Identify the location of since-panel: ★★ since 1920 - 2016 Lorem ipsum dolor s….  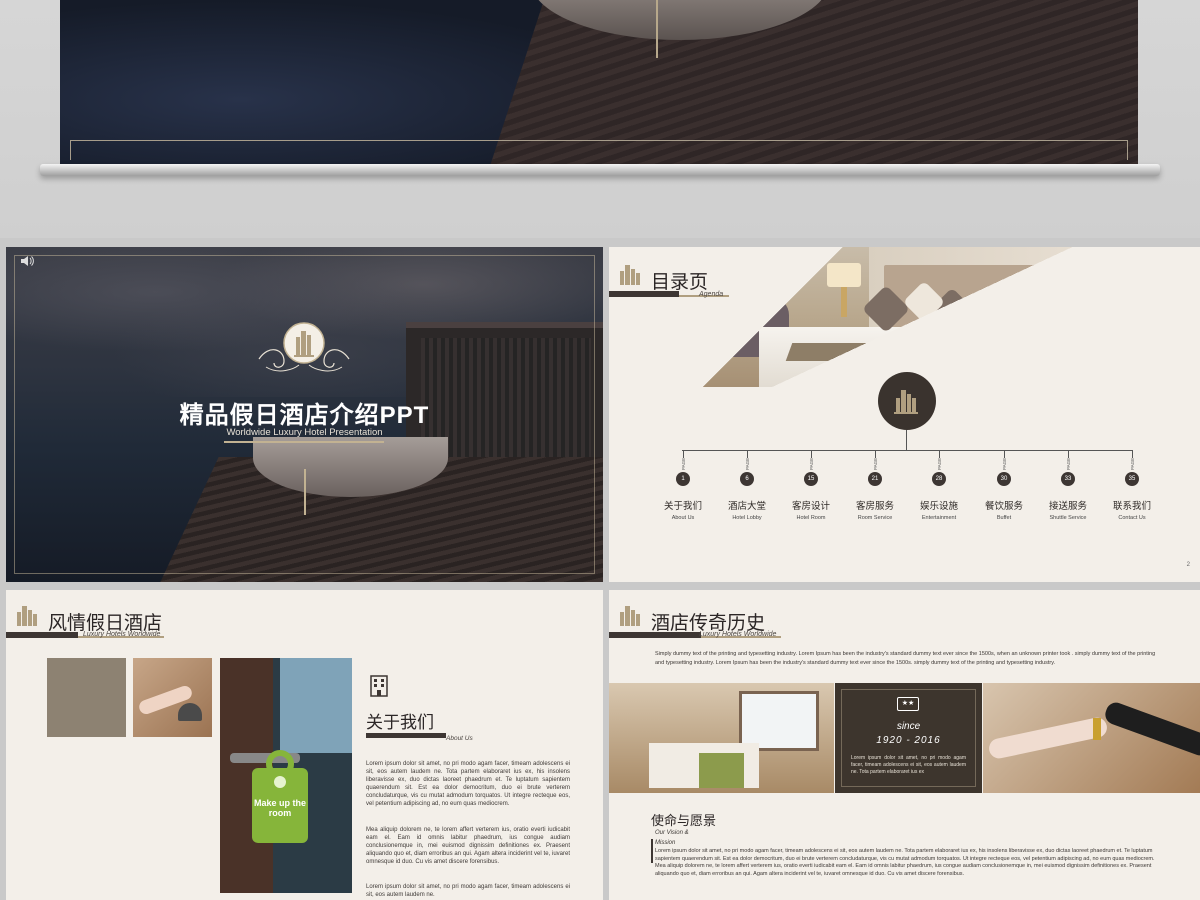
(908, 738).